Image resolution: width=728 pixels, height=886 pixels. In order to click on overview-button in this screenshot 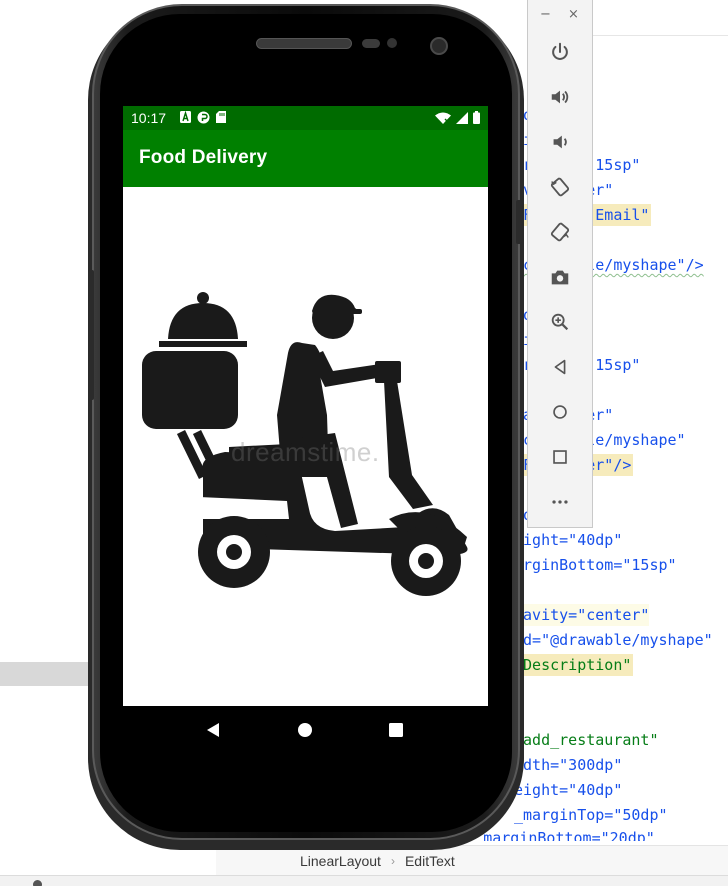, I will do `click(560, 457)`.